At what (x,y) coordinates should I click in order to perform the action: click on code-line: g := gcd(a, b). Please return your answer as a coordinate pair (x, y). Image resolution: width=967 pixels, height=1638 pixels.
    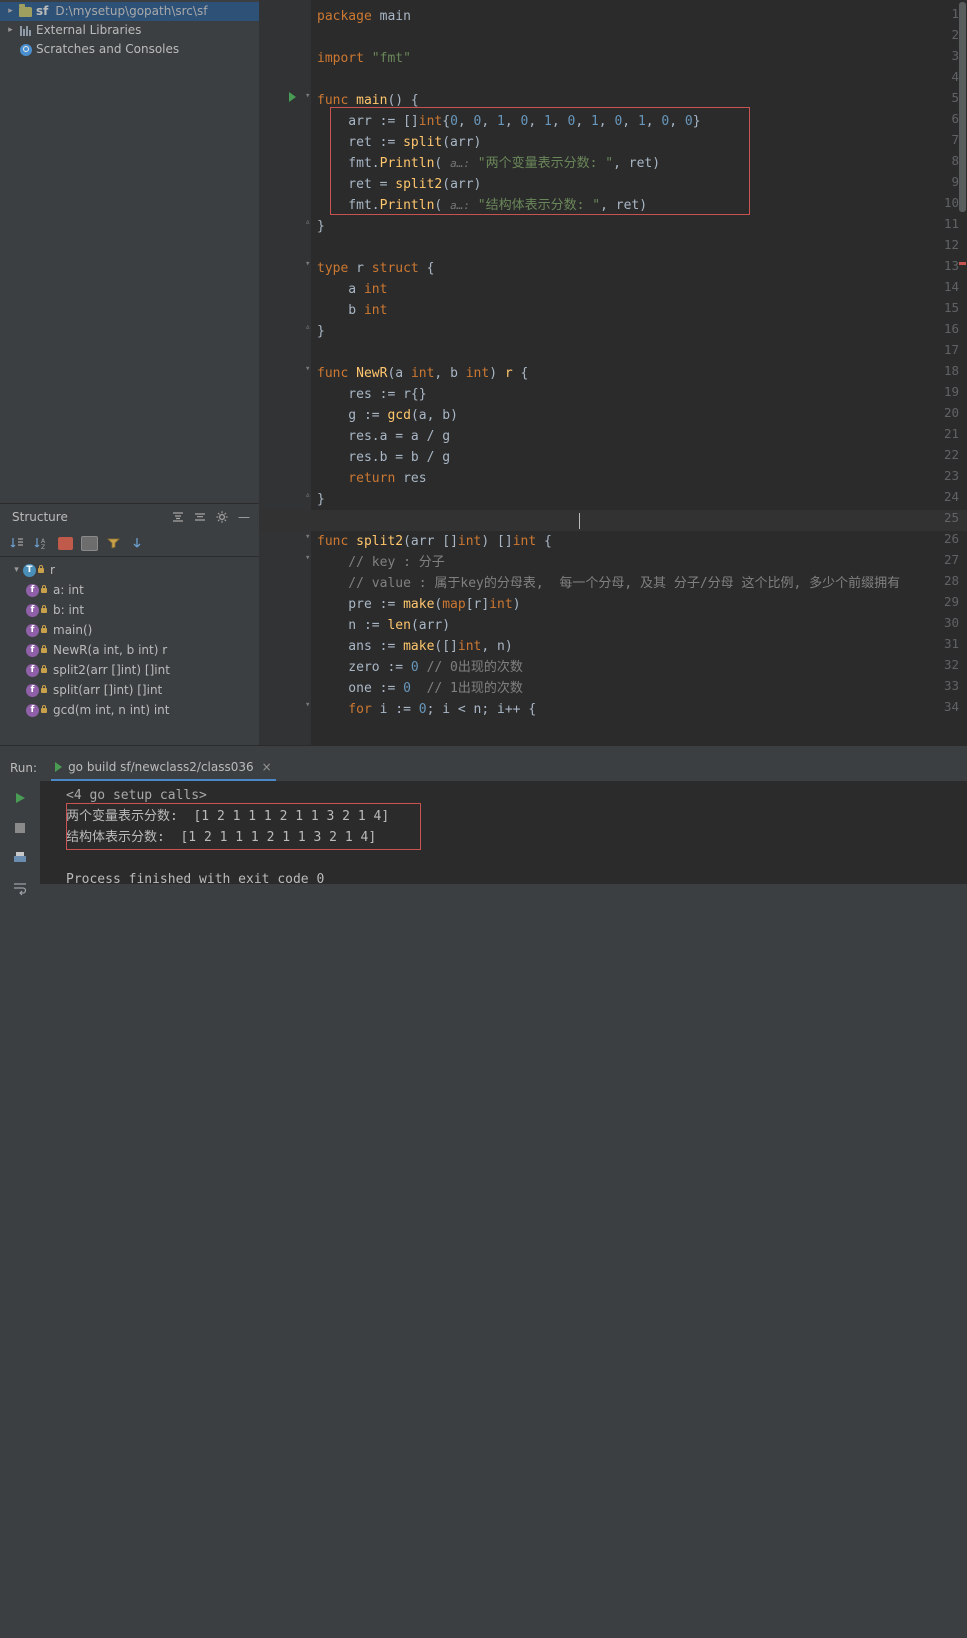
    Looking at the image, I should click on (387, 415).